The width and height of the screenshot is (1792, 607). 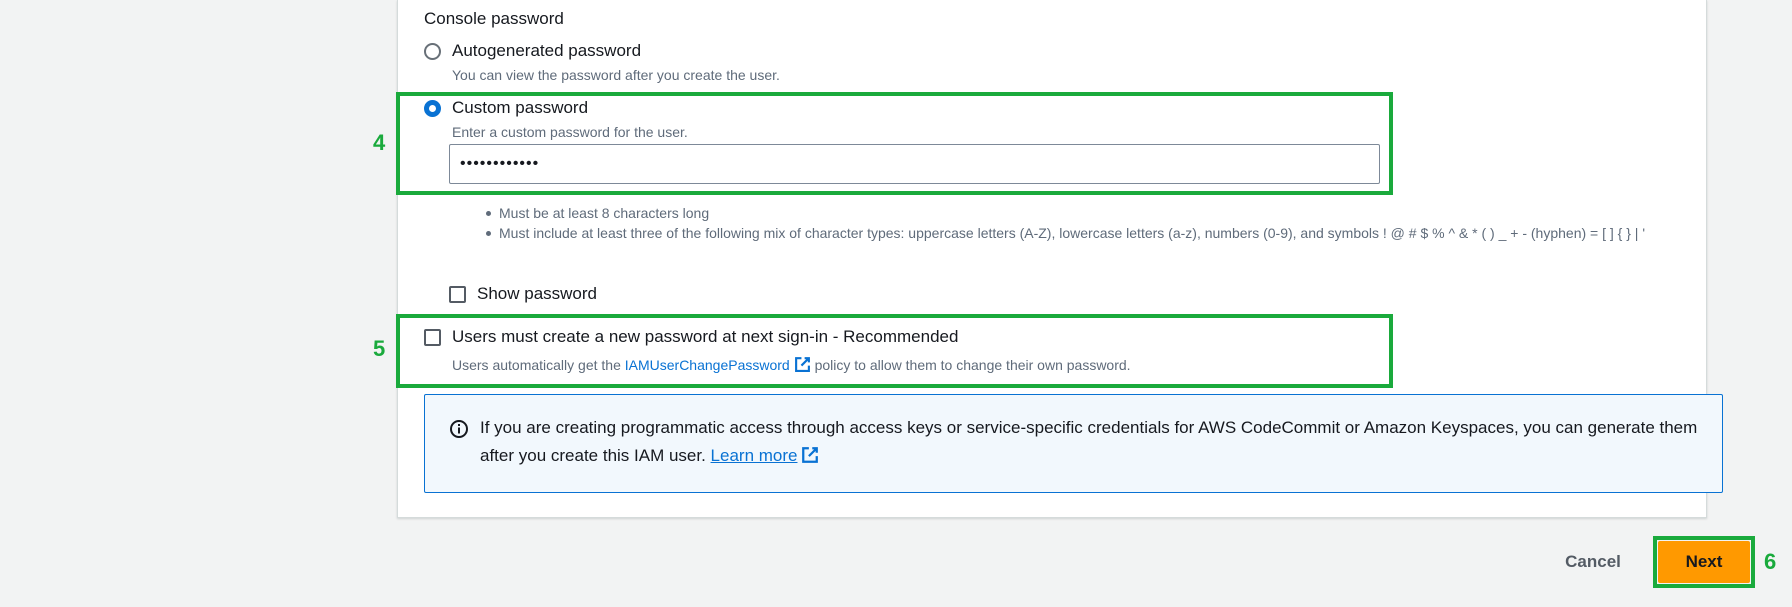 What do you see at coordinates (570, 132) in the screenshot?
I see `custom-password-desc: Enter a custom password for the user.` at bounding box center [570, 132].